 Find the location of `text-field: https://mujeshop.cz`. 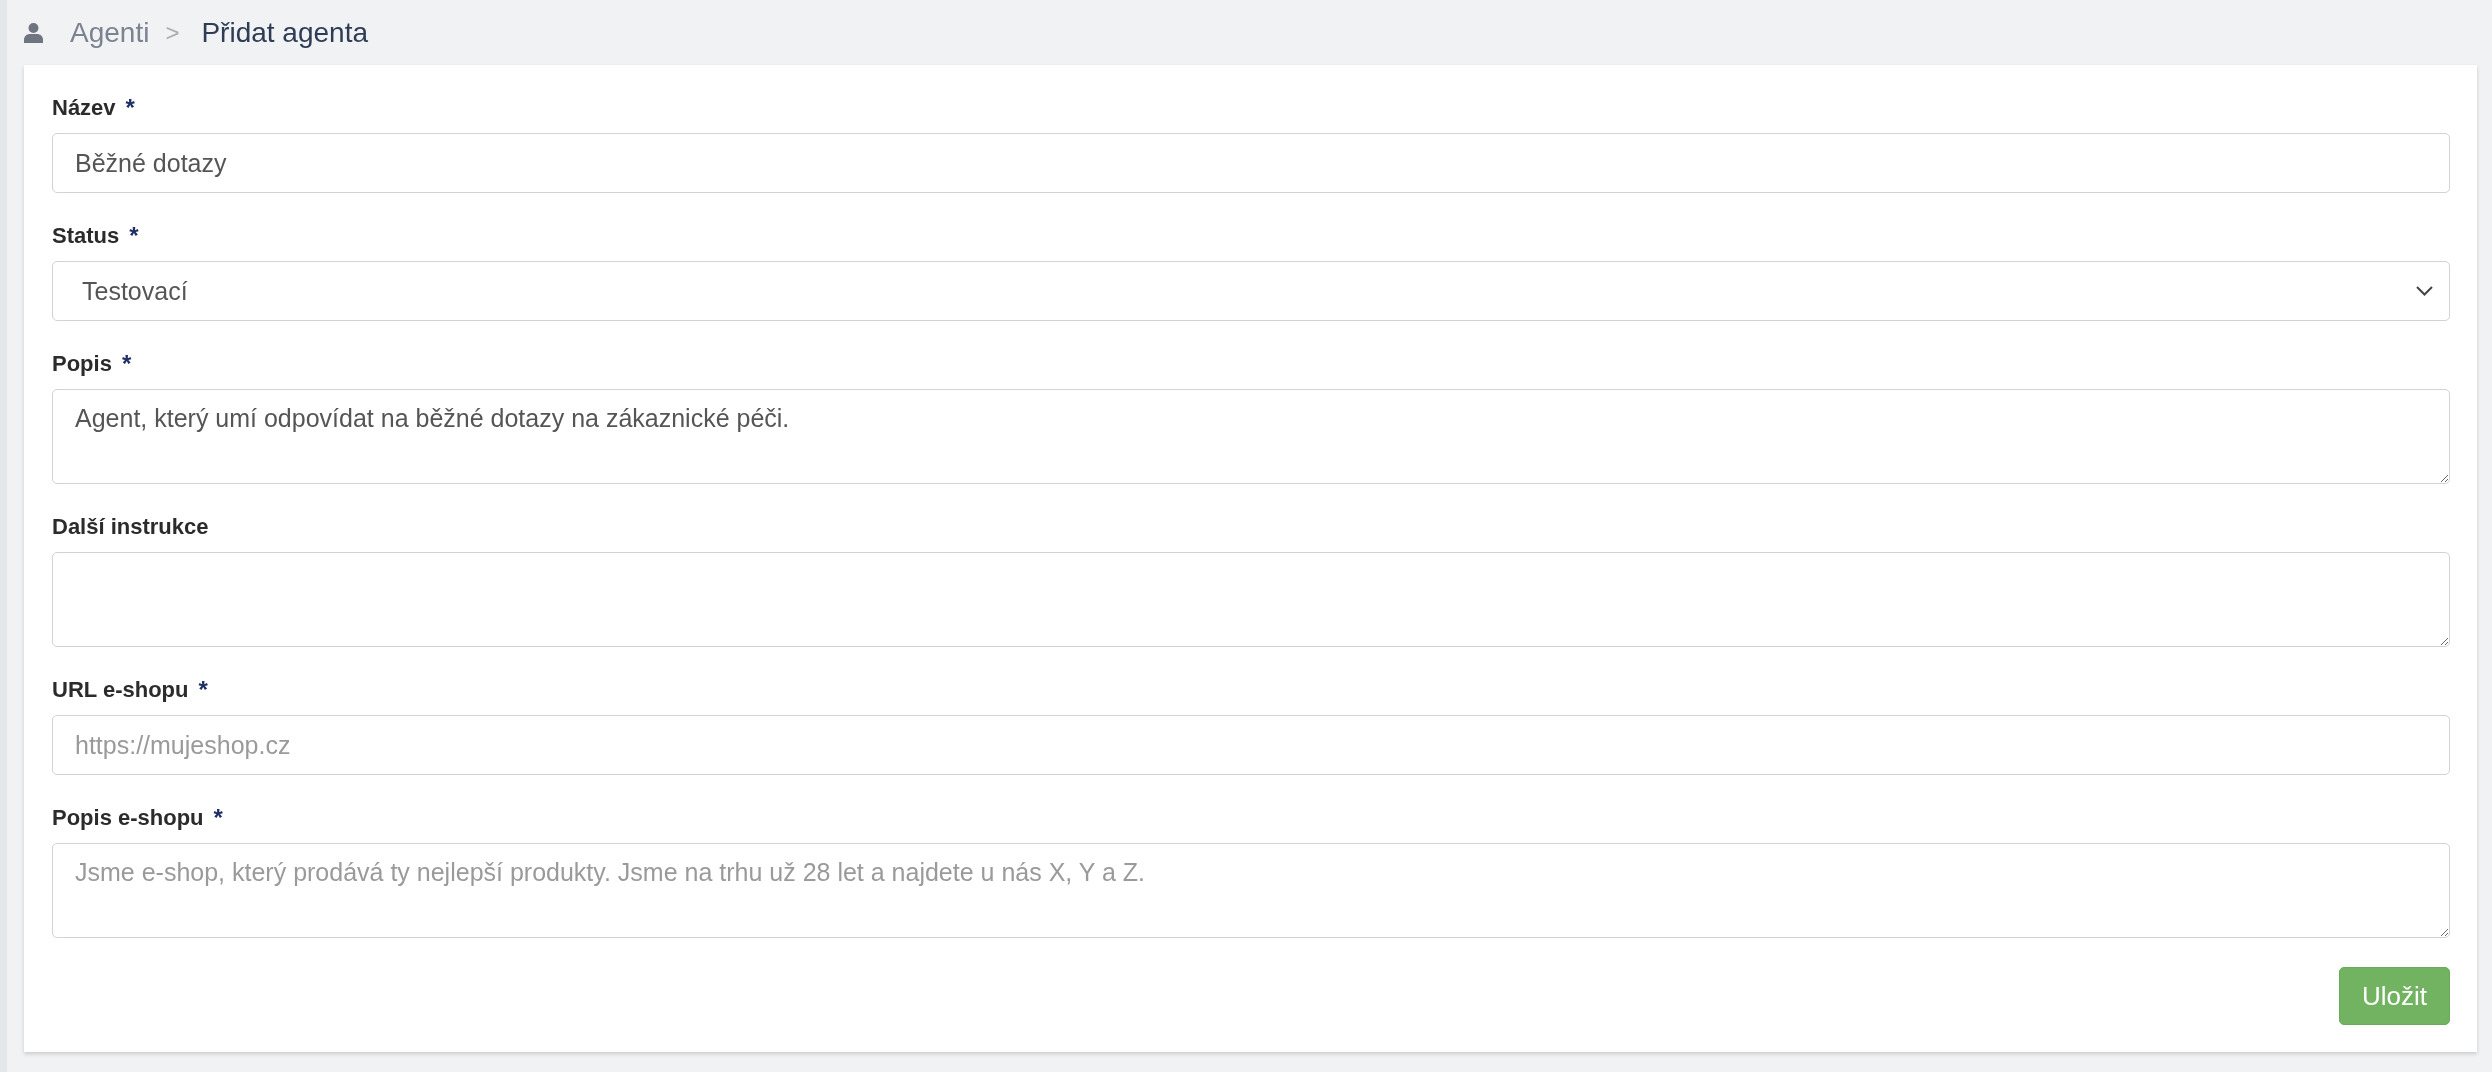

text-field: https://mujeshop.cz is located at coordinates (1251, 745).